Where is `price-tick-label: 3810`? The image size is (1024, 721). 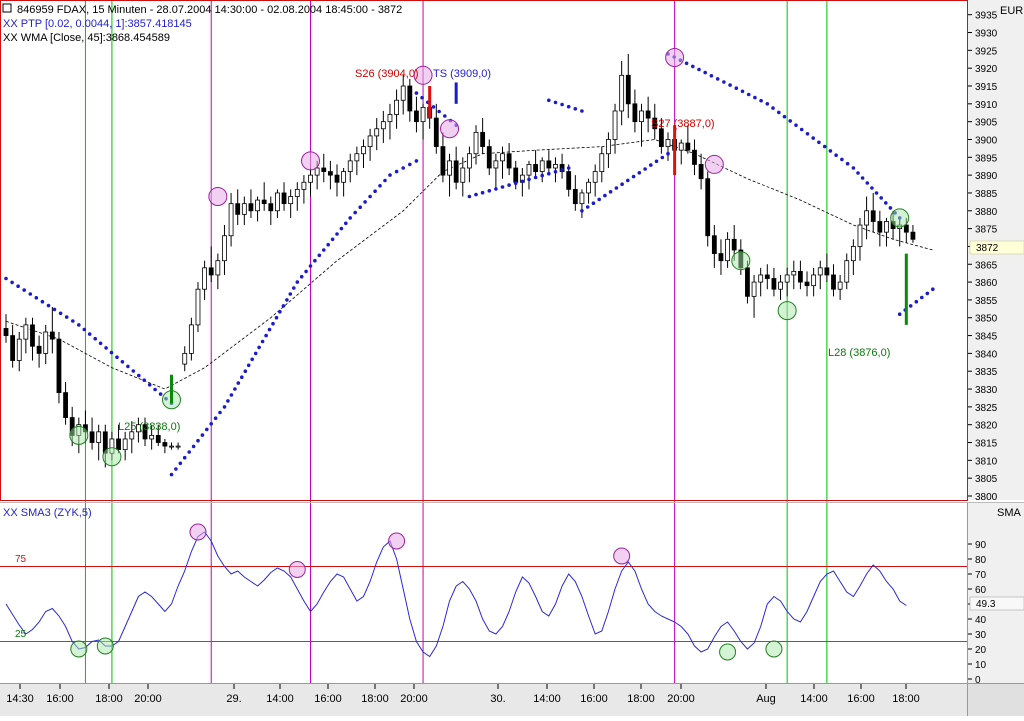 price-tick-label: 3810 is located at coordinates (986, 461).